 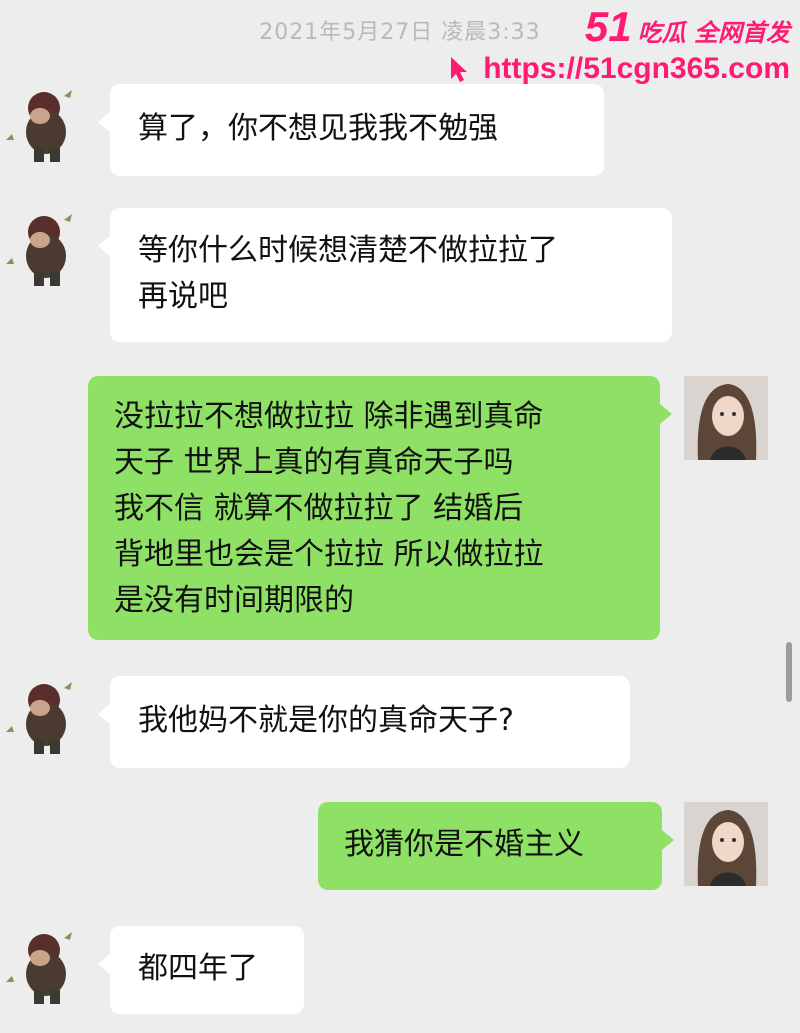 I want to click on watermark-brand: 51, so click(x=608, y=26).